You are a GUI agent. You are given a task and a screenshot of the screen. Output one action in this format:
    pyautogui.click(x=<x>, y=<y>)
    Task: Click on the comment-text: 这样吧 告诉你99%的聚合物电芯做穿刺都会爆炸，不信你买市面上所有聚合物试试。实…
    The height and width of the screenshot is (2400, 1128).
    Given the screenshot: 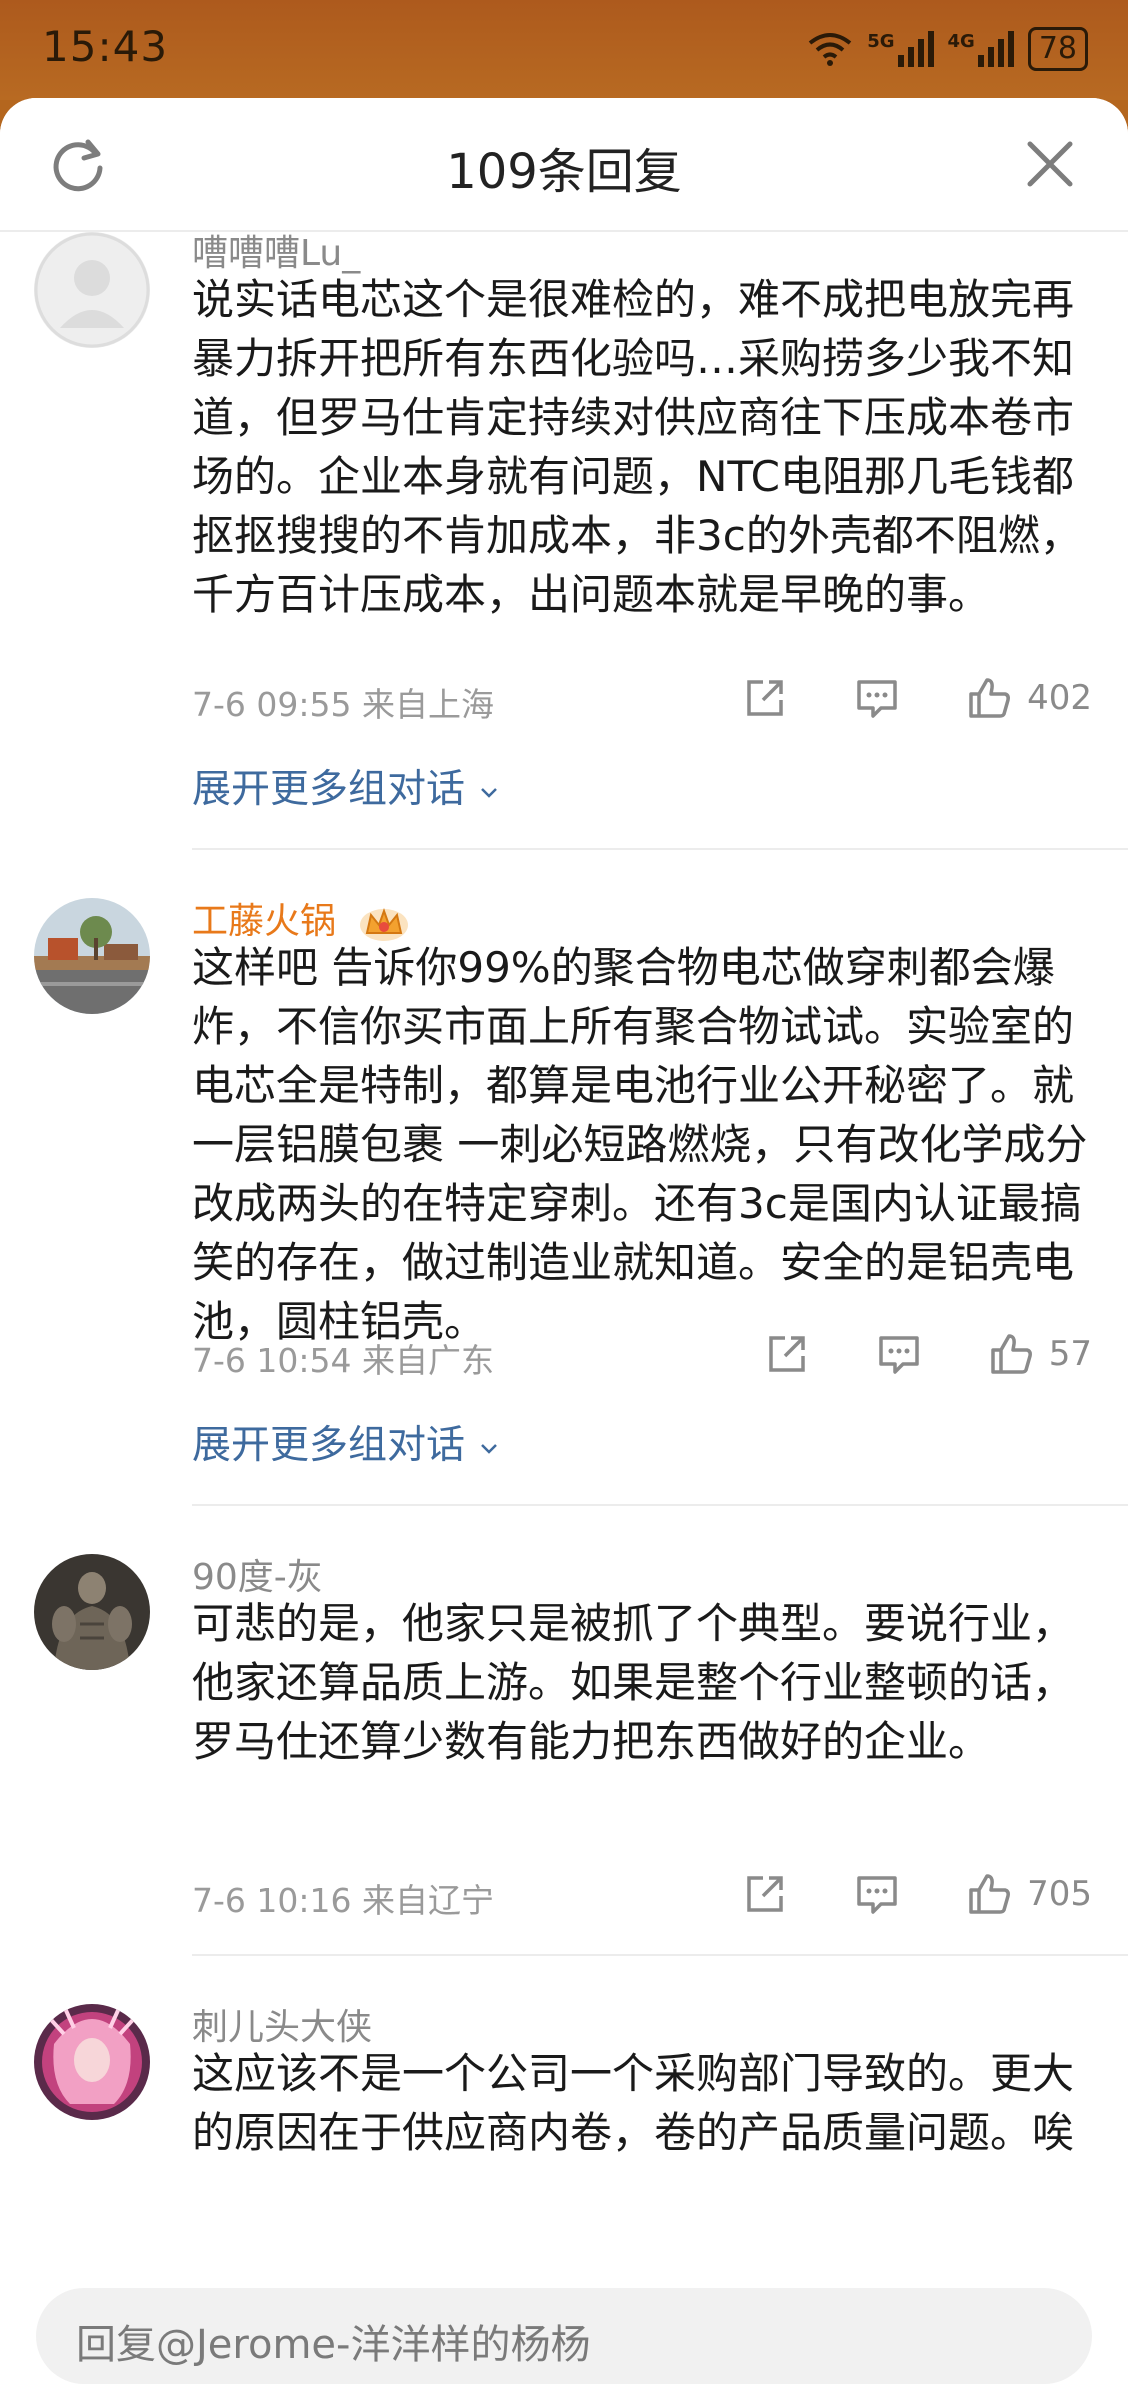 What is the action you would take?
    pyautogui.click(x=640, y=1144)
    